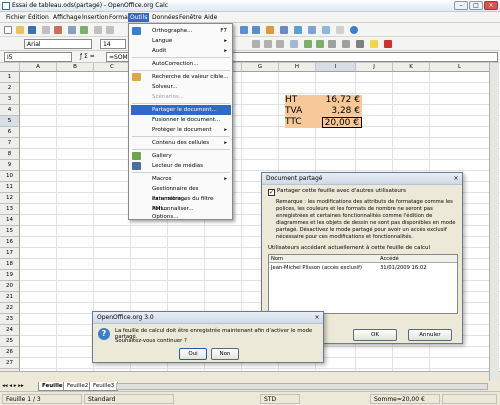  What do you see at coordinates (10, 220) in the screenshot?
I see `row-header-14: 14` at bounding box center [10, 220].